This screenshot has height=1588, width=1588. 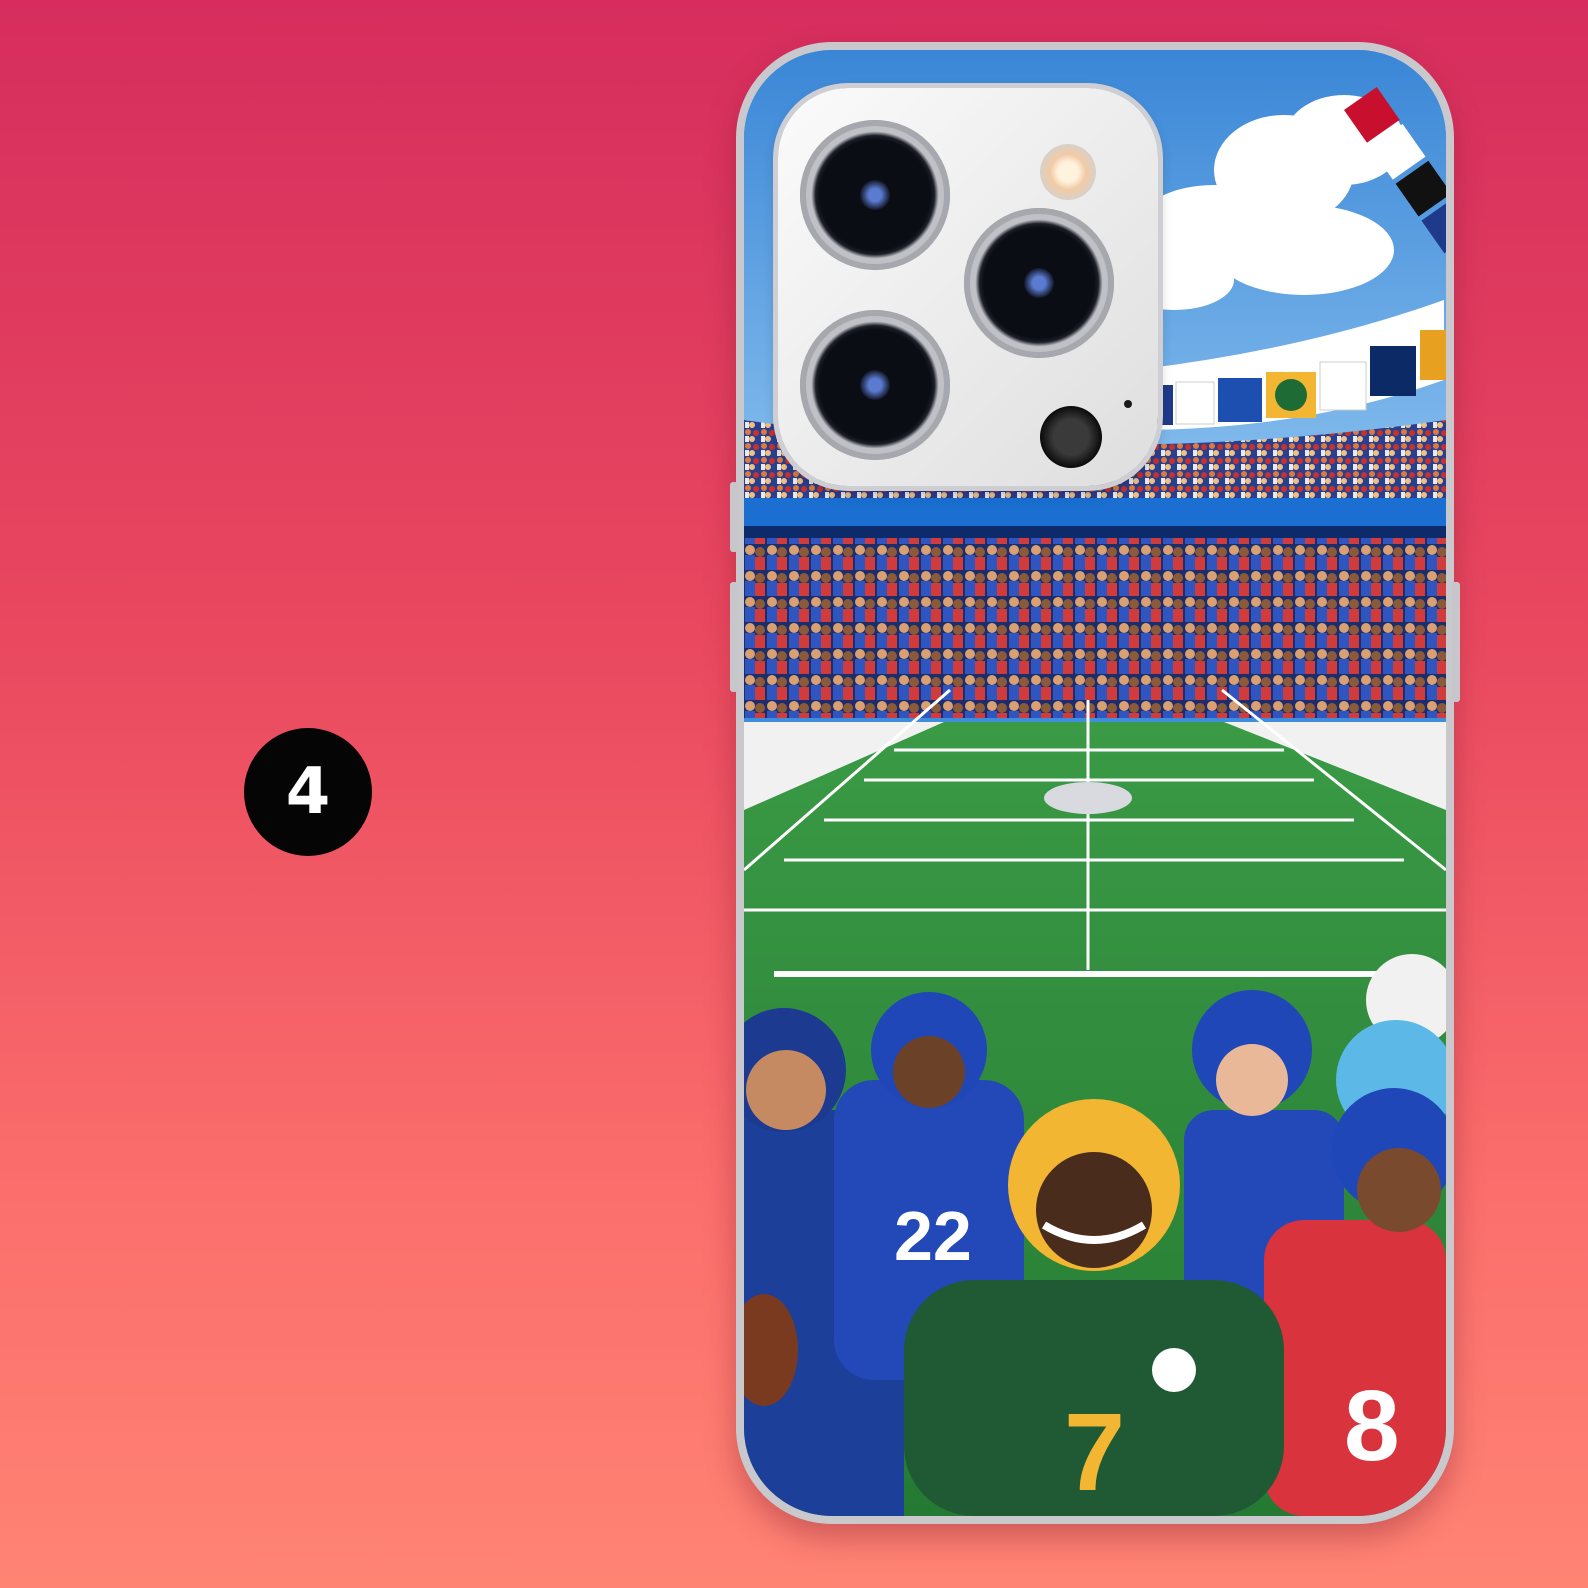 I want to click on camera-lens-bottom-icon, so click(x=875, y=385).